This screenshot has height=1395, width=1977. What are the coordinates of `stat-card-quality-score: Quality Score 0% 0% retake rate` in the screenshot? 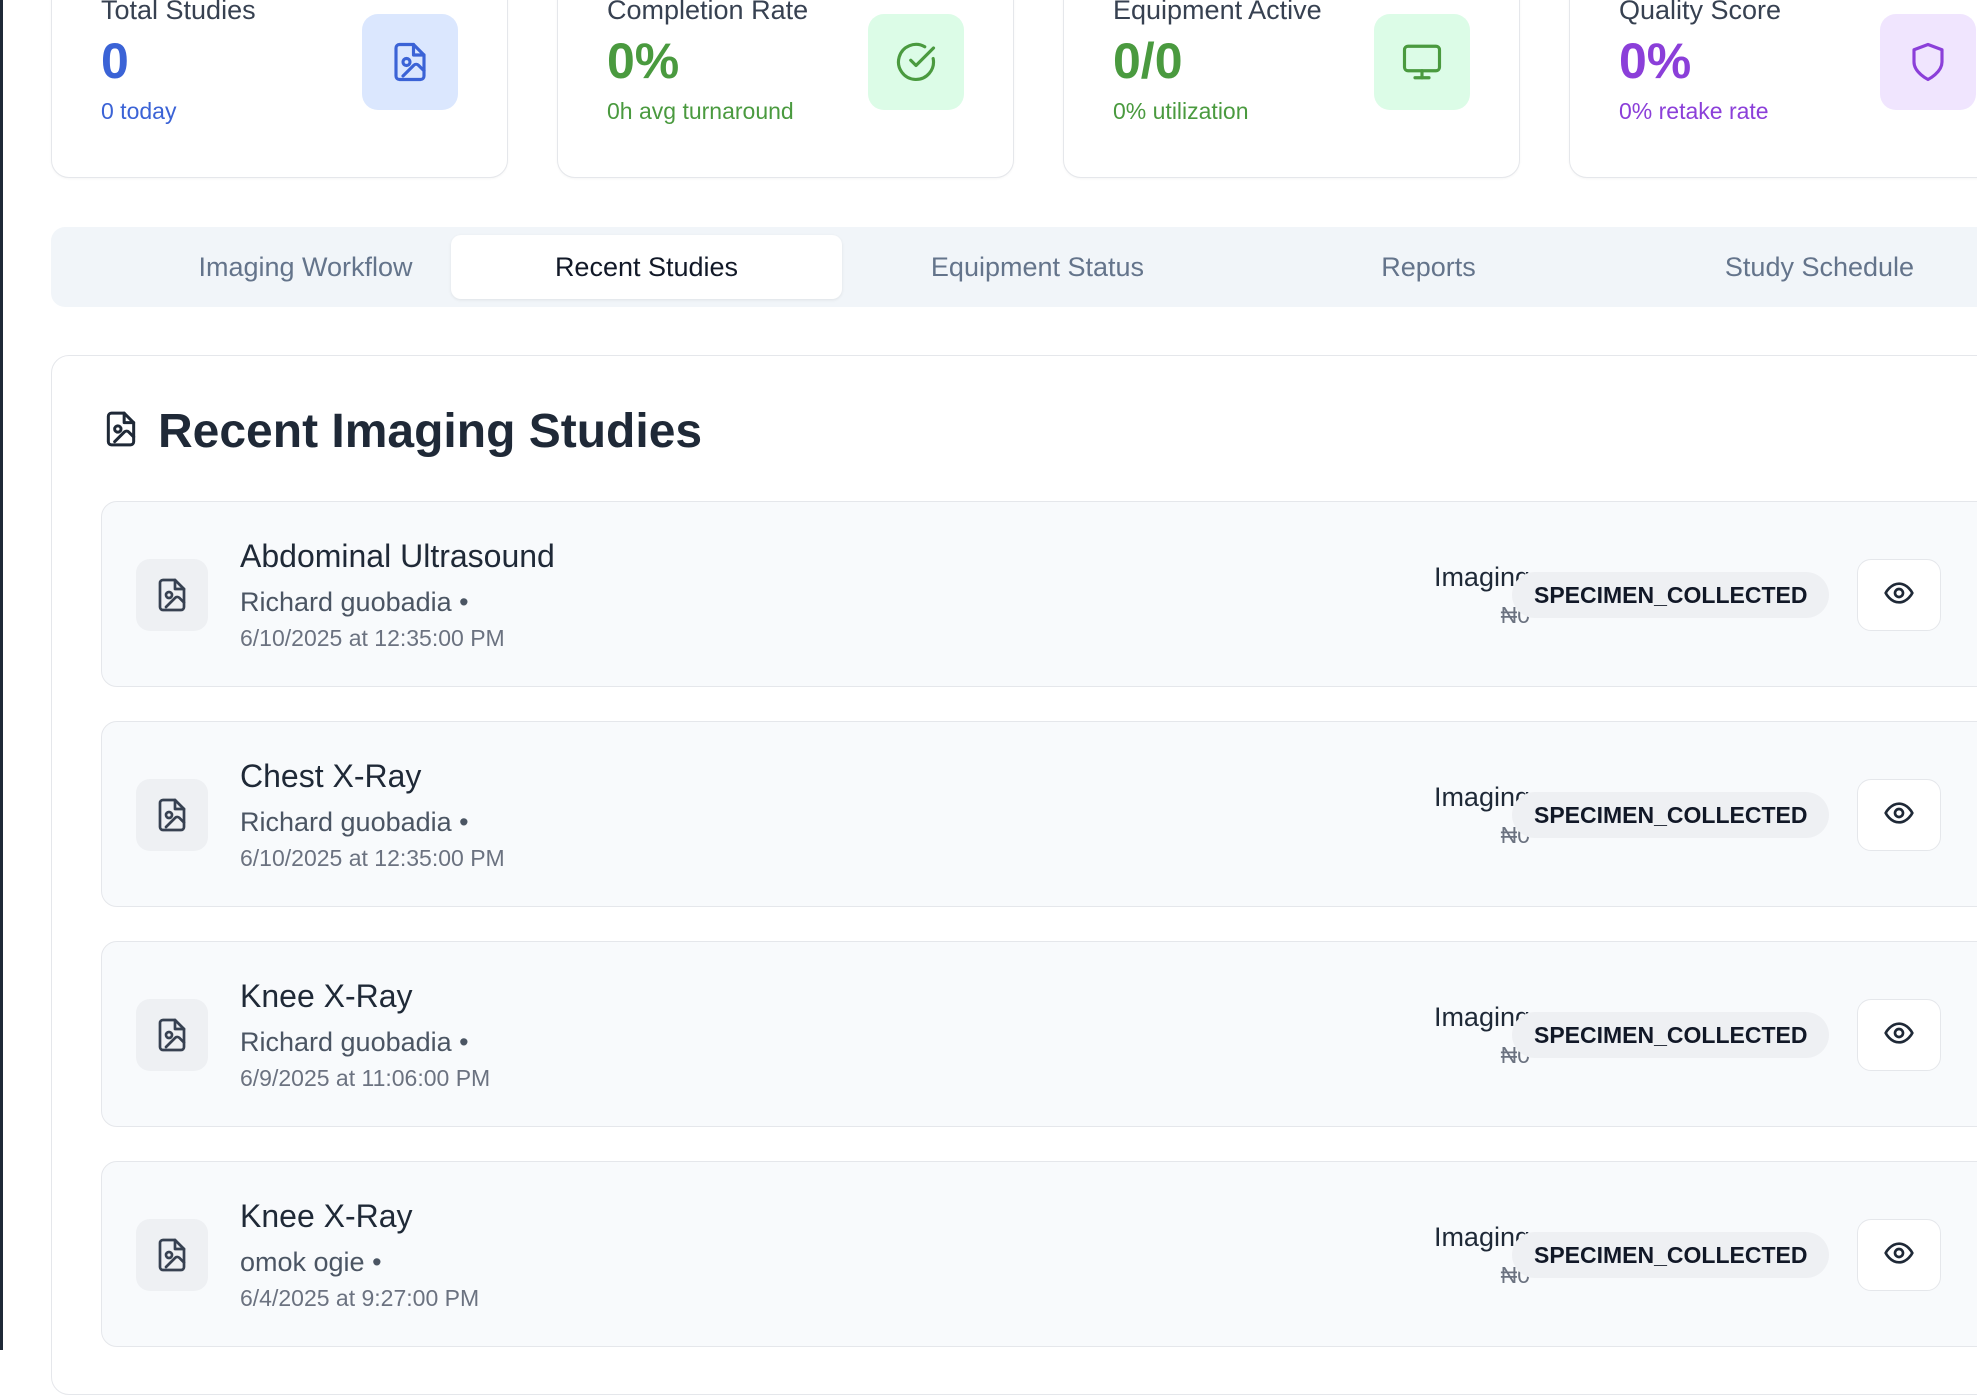 It's located at (1773, 89).